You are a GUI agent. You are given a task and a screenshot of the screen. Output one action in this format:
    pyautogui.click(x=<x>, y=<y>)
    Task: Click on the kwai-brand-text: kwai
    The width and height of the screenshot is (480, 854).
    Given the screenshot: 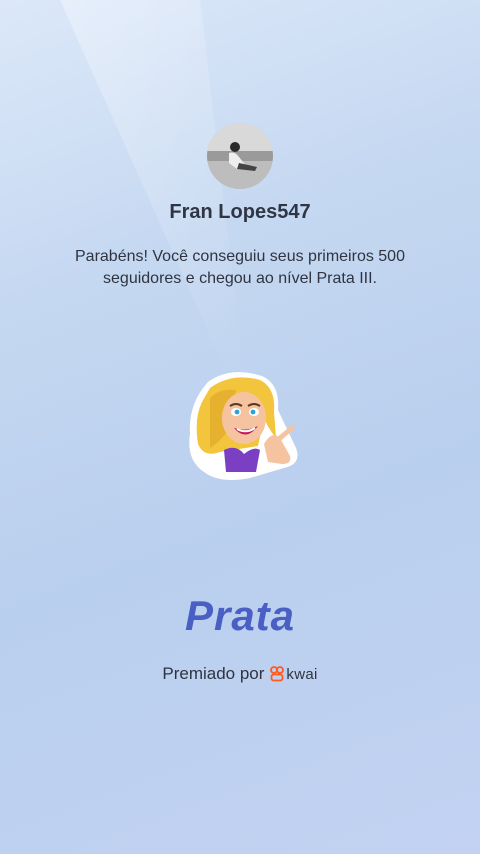 What is the action you would take?
    pyautogui.click(x=302, y=674)
    